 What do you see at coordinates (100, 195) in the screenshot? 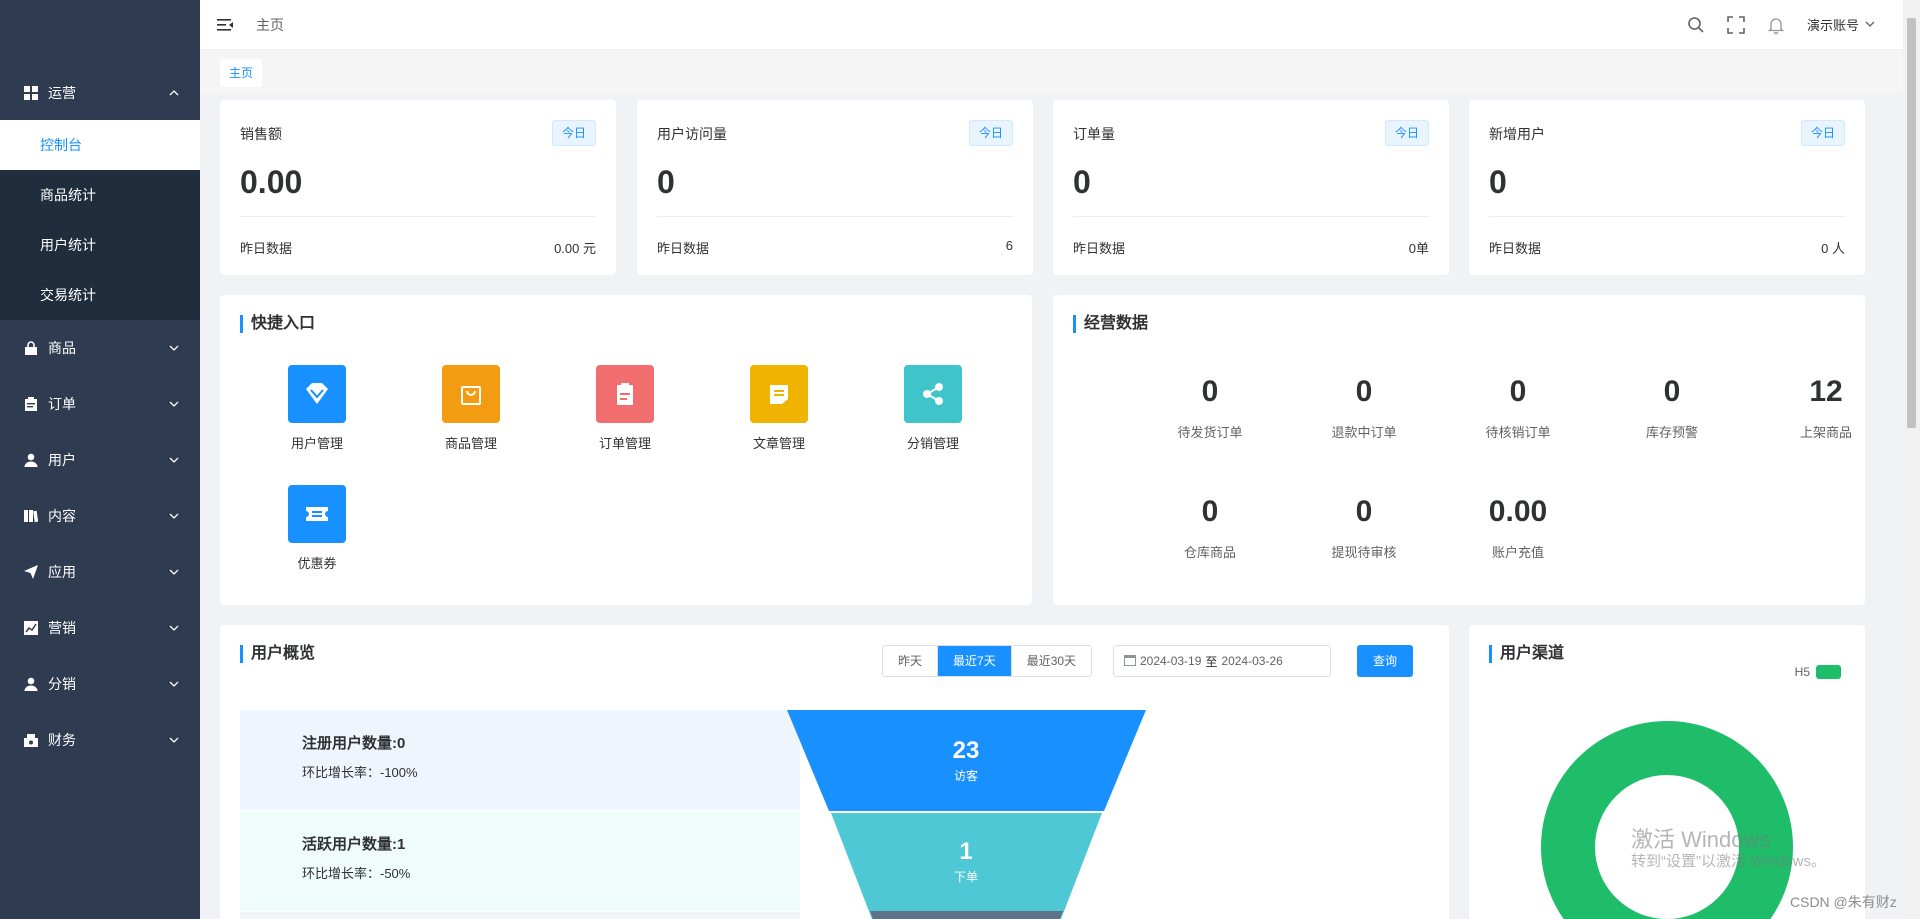
I see `sidebar-item-product-stats: 商品统计` at bounding box center [100, 195].